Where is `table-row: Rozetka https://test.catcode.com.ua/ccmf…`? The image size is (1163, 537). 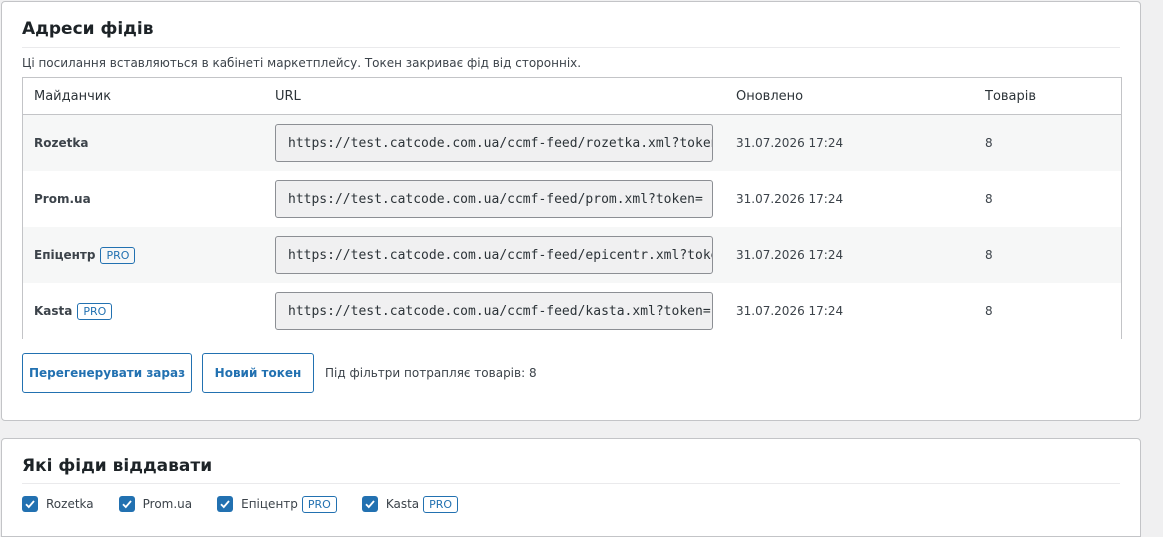 table-row: Rozetka https://test.catcode.com.ua/ccmf… is located at coordinates (572, 143).